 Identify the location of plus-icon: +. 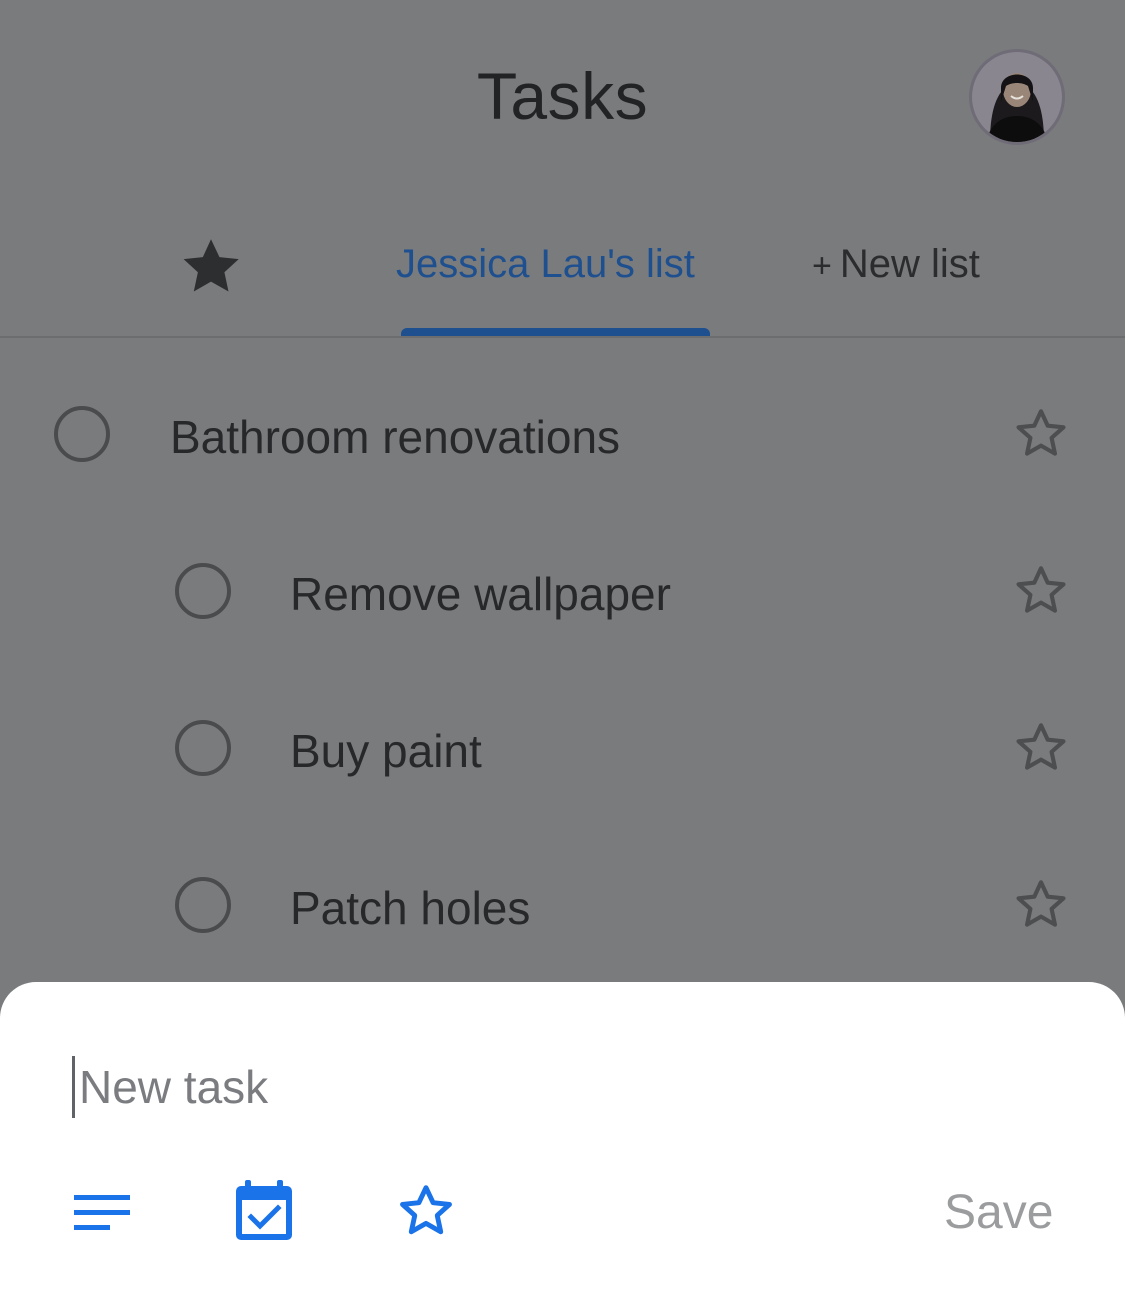
(822, 266).